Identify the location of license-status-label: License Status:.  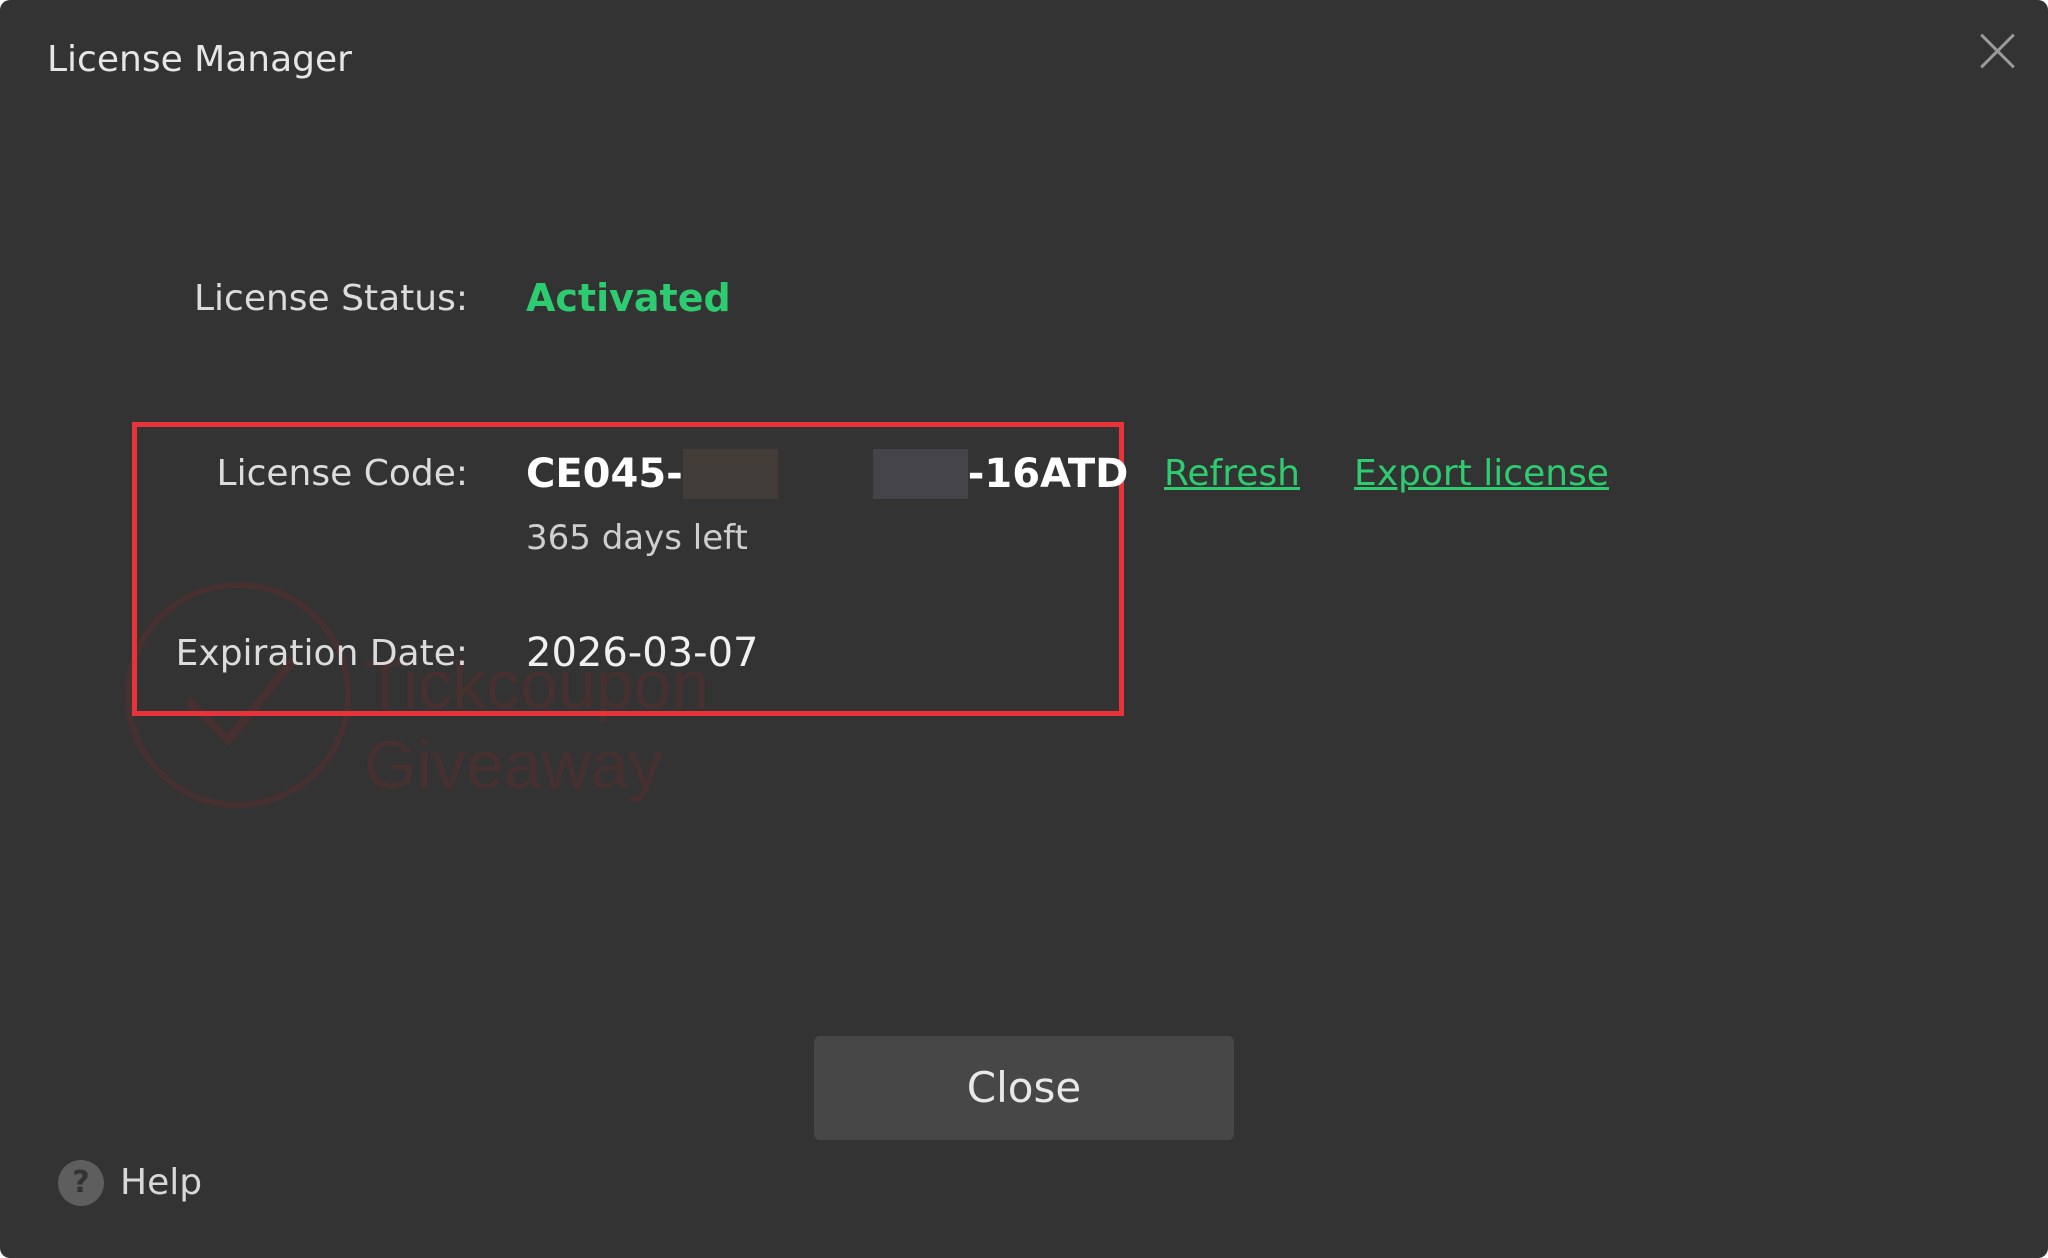
(330, 298).